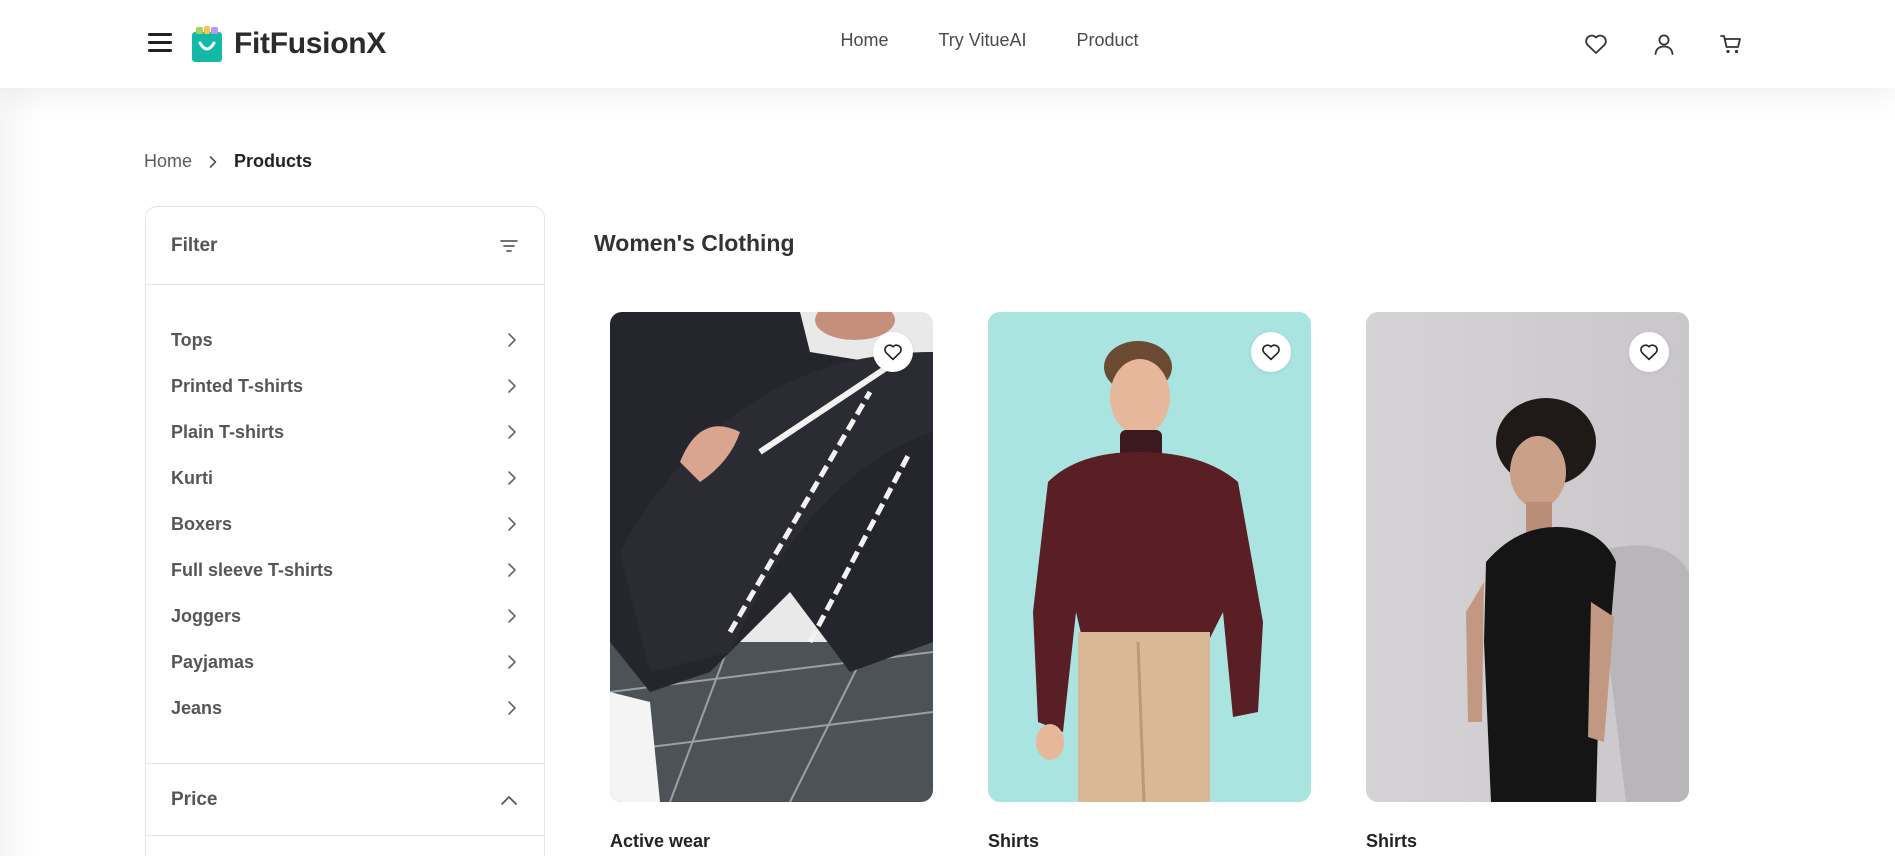 The width and height of the screenshot is (1895, 856). What do you see at coordinates (345, 662) in the screenshot?
I see `category-item-payjamas: Payjamas` at bounding box center [345, 662].